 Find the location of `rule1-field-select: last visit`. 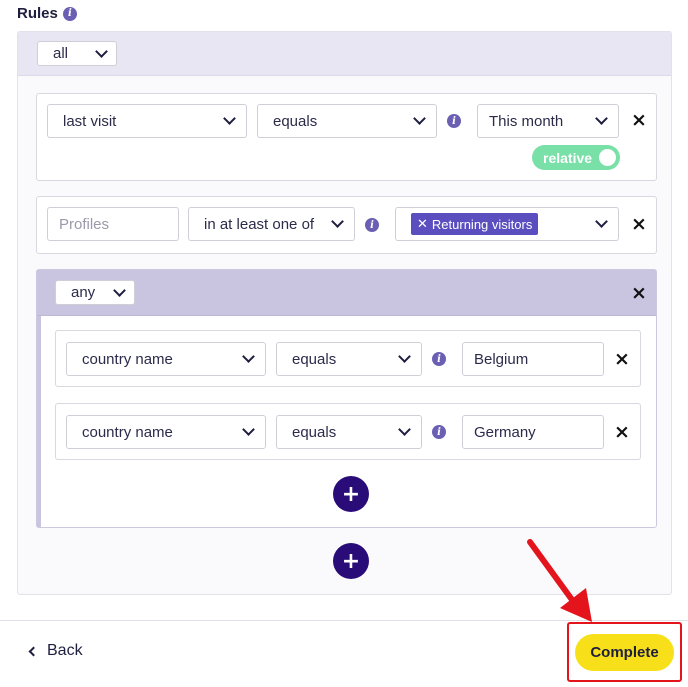

rule1-field-select: last visit is located at coordinates (147, 121).